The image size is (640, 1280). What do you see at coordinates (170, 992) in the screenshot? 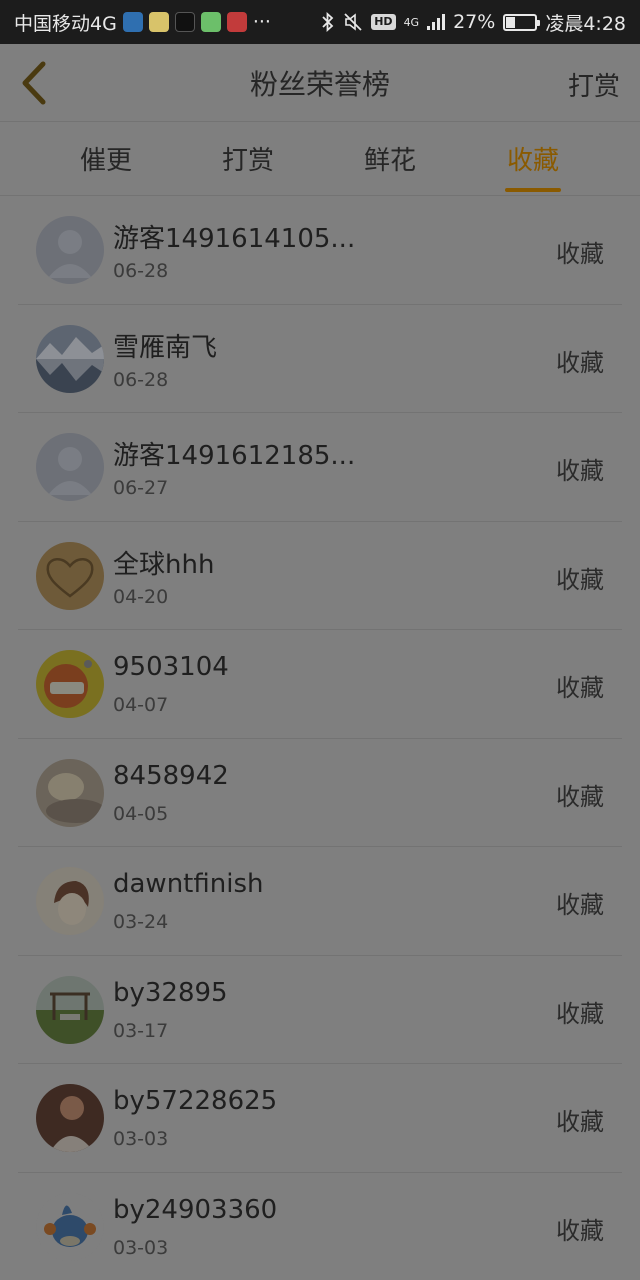
I see `fan-name: by32895` at bounding box center [170, 992].